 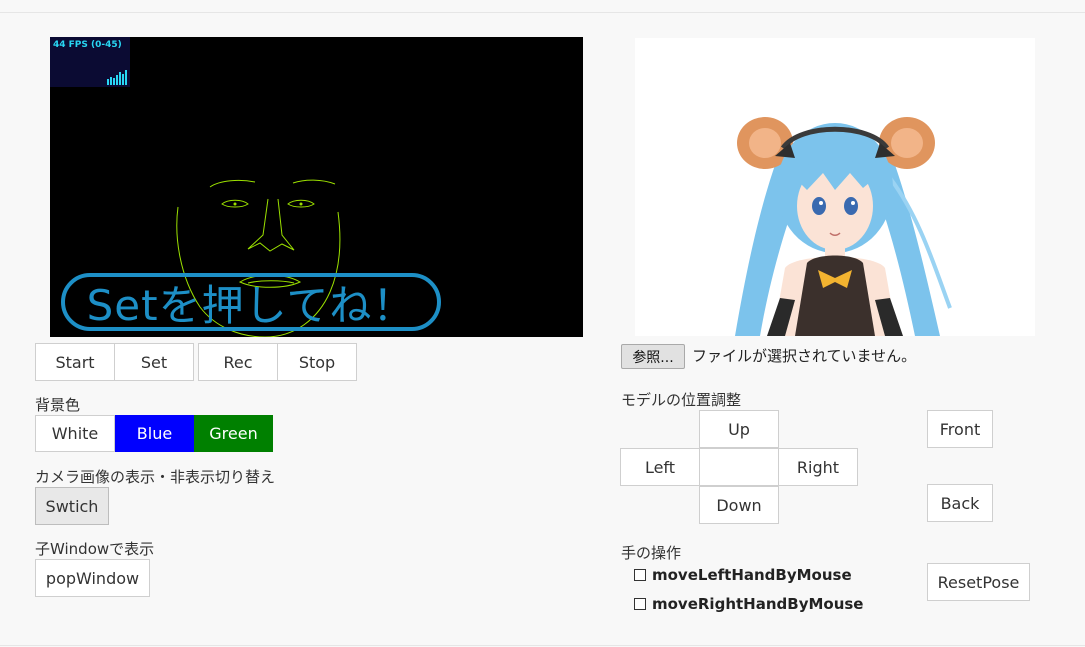 I want to click on move-left-hand-checkbox, so click(x=640, y=575).